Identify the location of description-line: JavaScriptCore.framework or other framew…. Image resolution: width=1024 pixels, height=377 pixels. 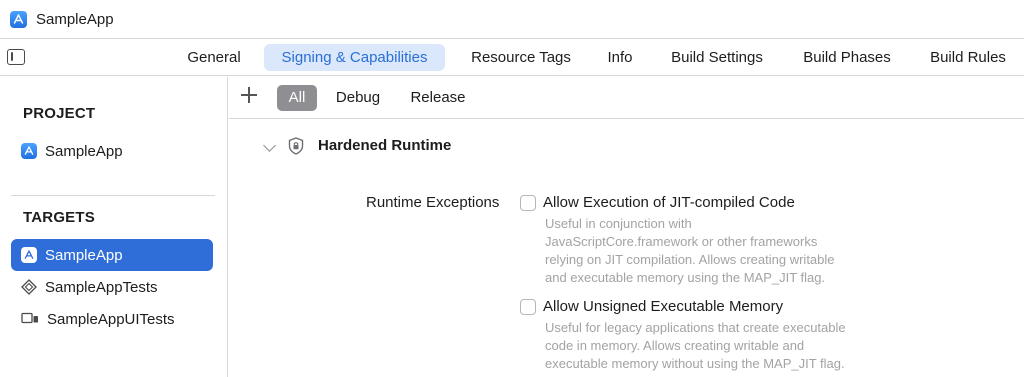
(681, 241).